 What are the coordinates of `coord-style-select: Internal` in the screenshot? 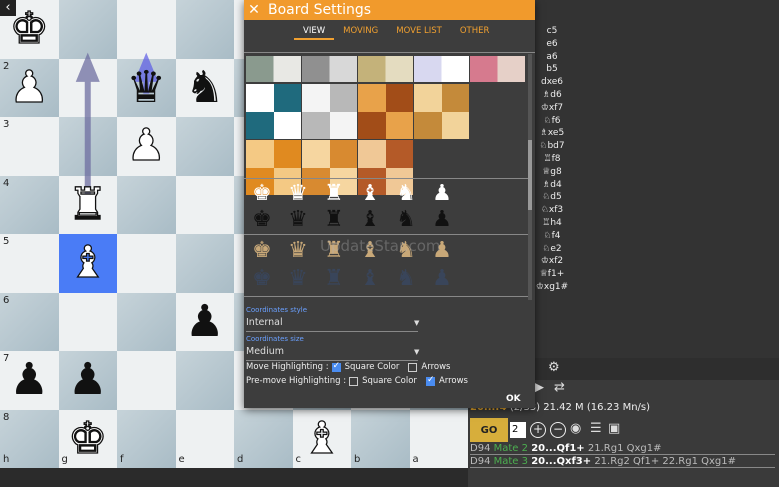 It's located at (264, 322).